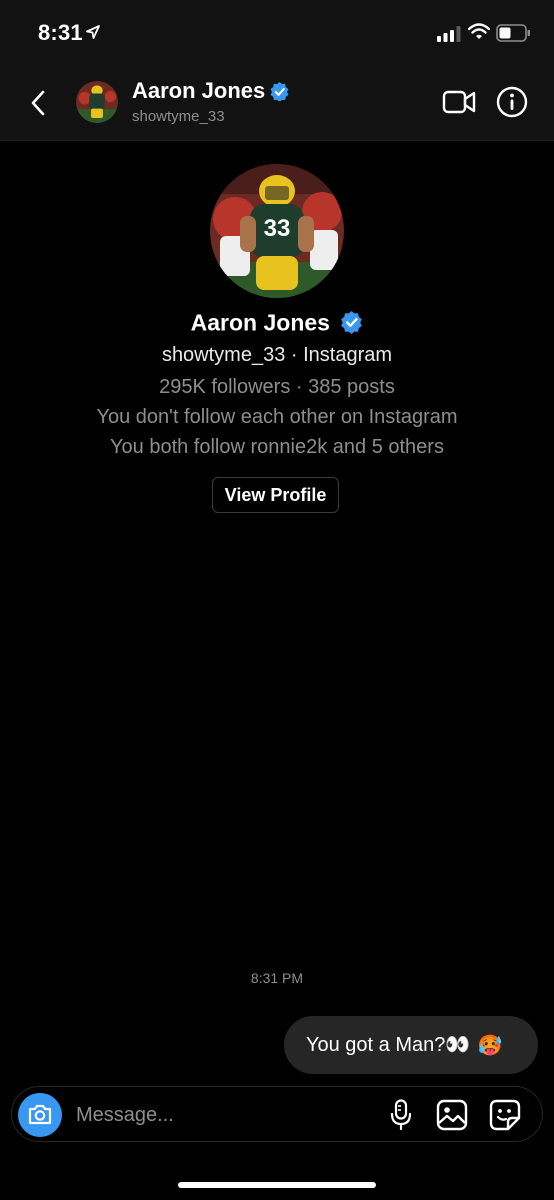 Image resolution: width=554 pixels, height=1200 pixels. Describe the element at coordinates (39, 103) in the screenshot. I see `back-chevron-icon` at that location.